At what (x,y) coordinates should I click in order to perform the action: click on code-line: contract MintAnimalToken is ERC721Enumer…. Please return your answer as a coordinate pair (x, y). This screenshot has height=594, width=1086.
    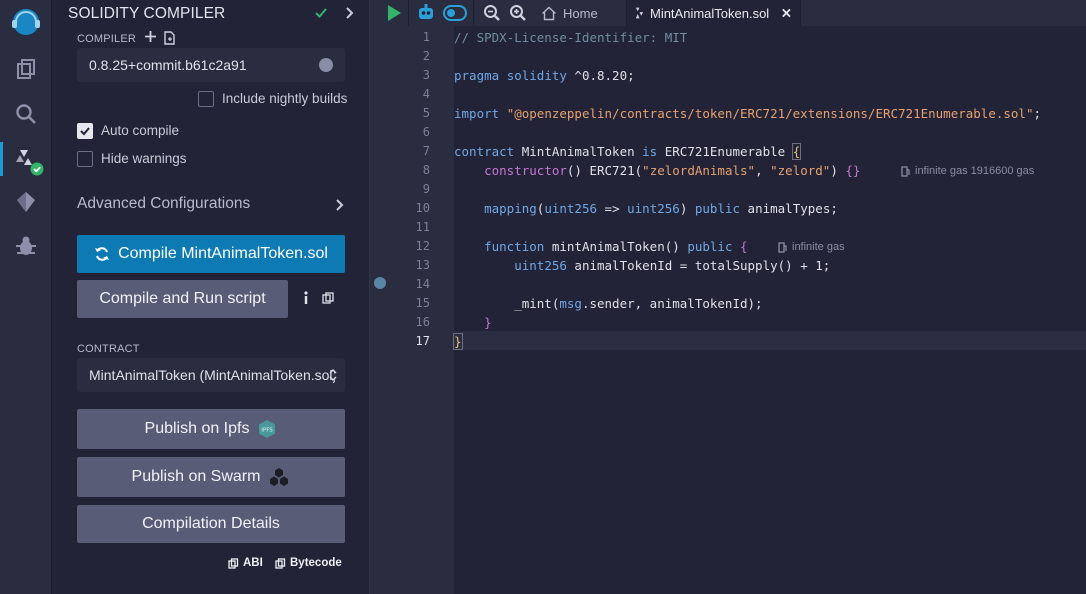
    Looking at the image, I should click on (628, 151).